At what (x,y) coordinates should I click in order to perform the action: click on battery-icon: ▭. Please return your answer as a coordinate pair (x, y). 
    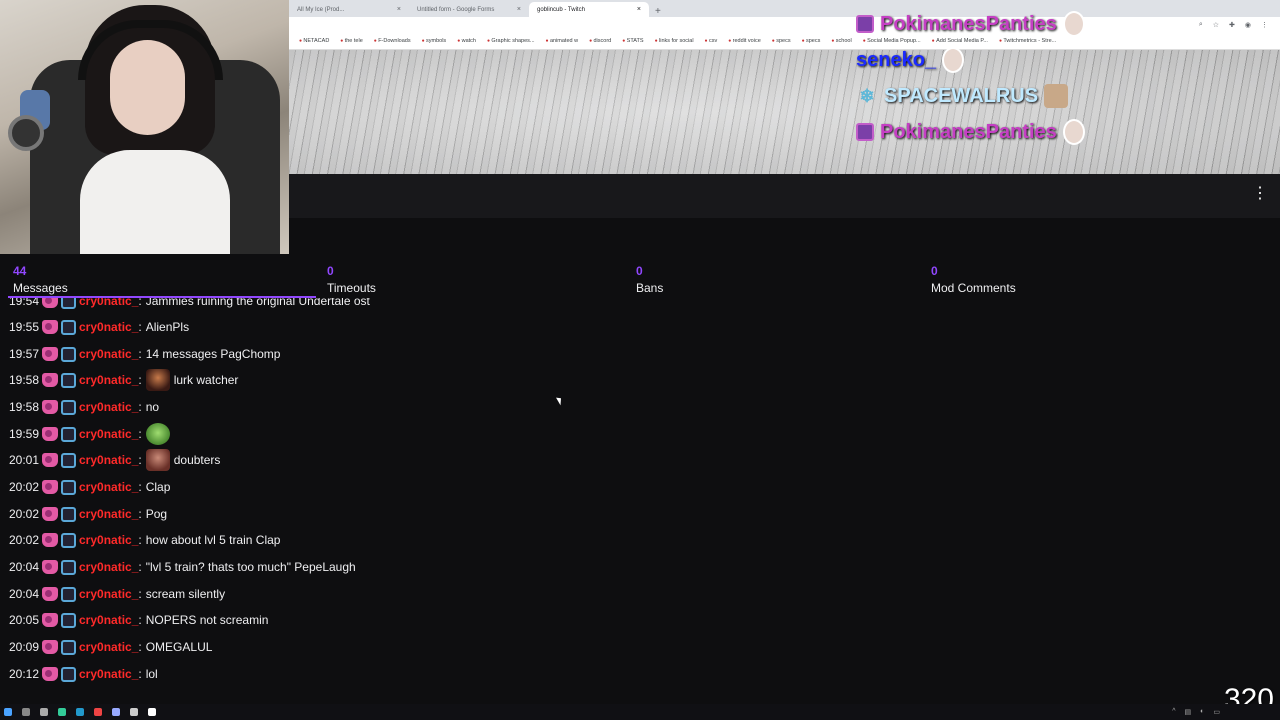
    Looking at the image, I should click on (1216, 712).